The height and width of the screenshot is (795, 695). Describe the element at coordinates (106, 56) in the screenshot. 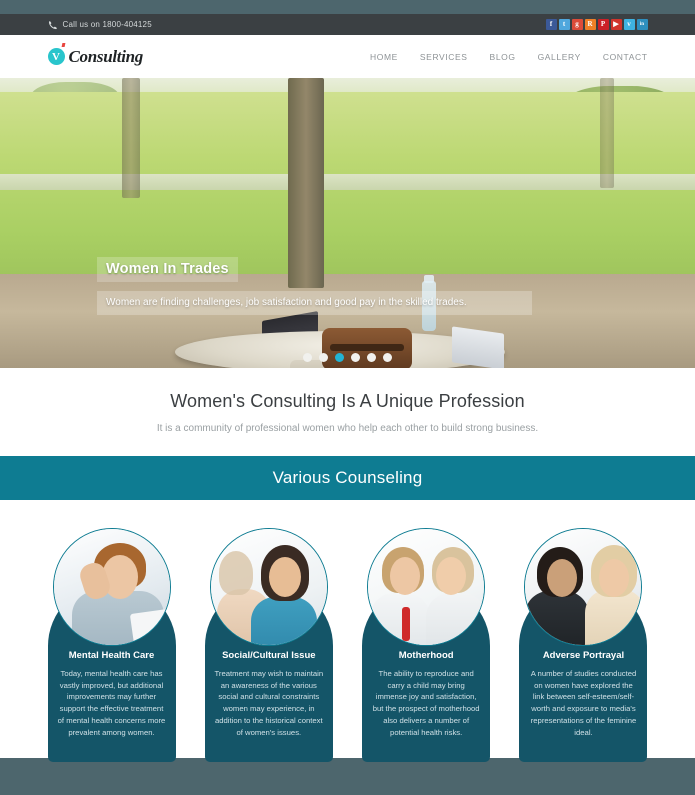

I see `logo-text: Consulting` at that location.